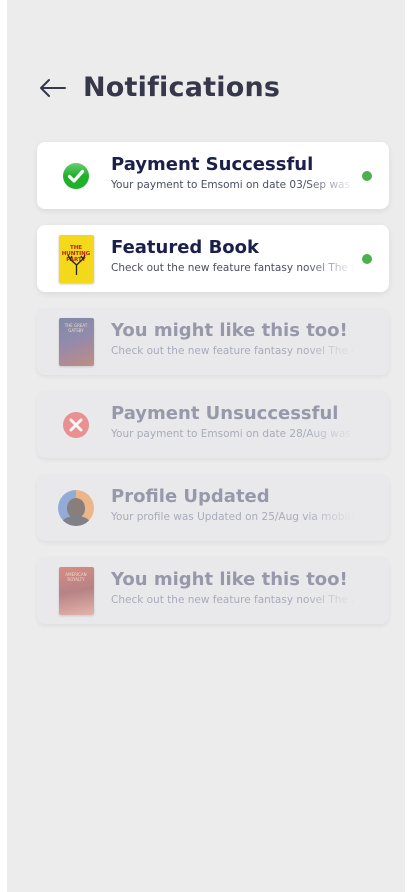 This screenshot has height=892, width=413. What do you see at coordinates (225, 413) in the screenshot?
I see `notification-title: Payment Unsuccessful` at bounding box center [225, 413].